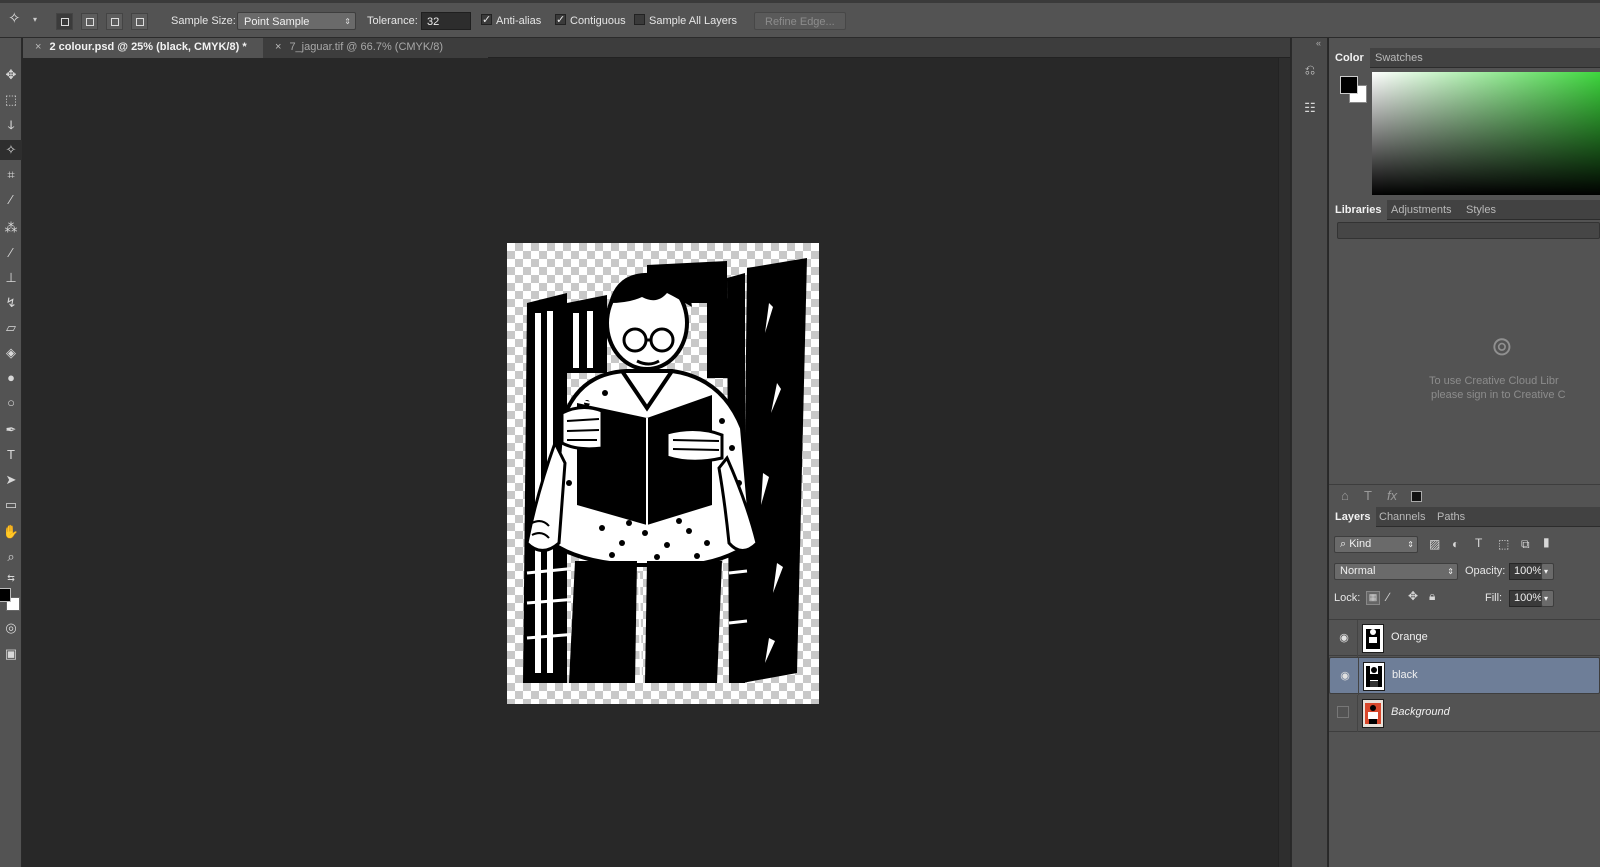  Describe the element at coordinates (11, 253) in the screenshot. I see `brush-tool-icon: ∕` at that location.